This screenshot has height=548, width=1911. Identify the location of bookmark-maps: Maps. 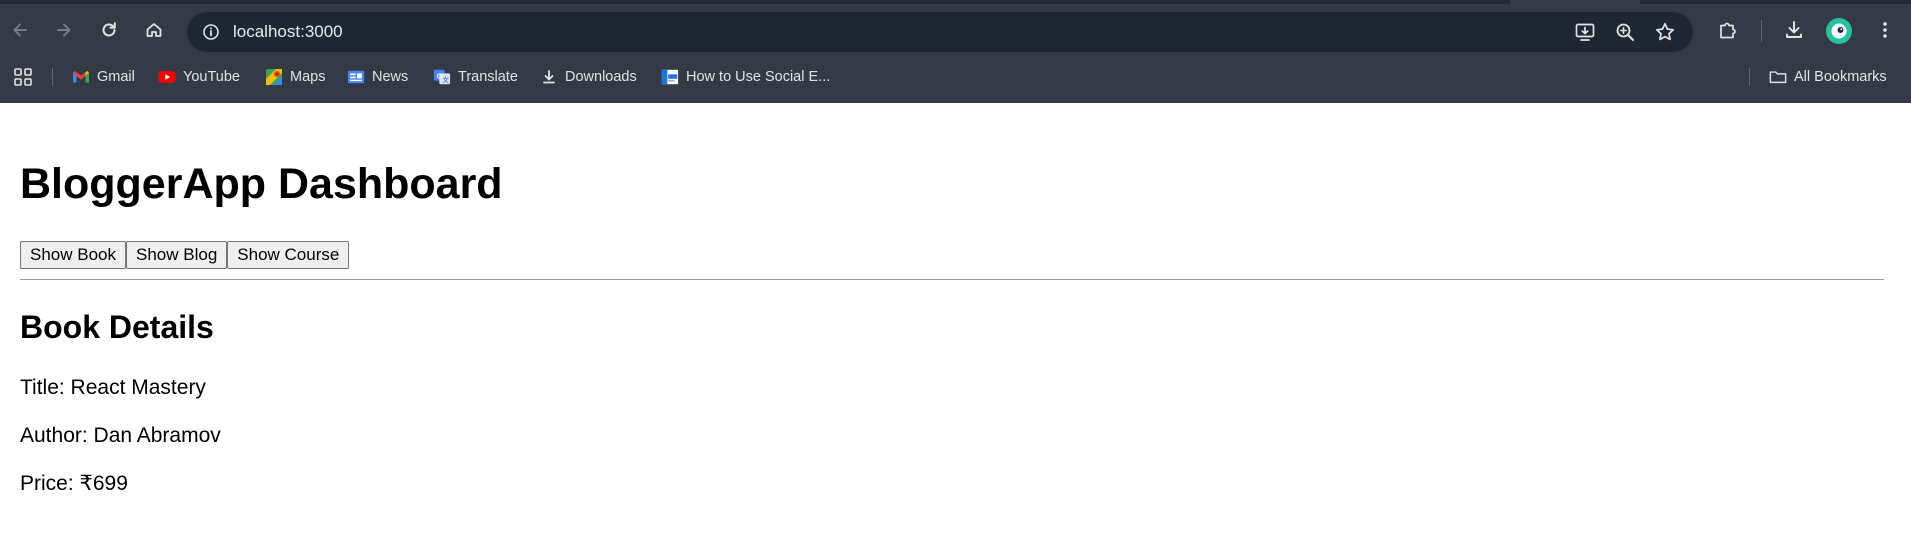
(295, 77).